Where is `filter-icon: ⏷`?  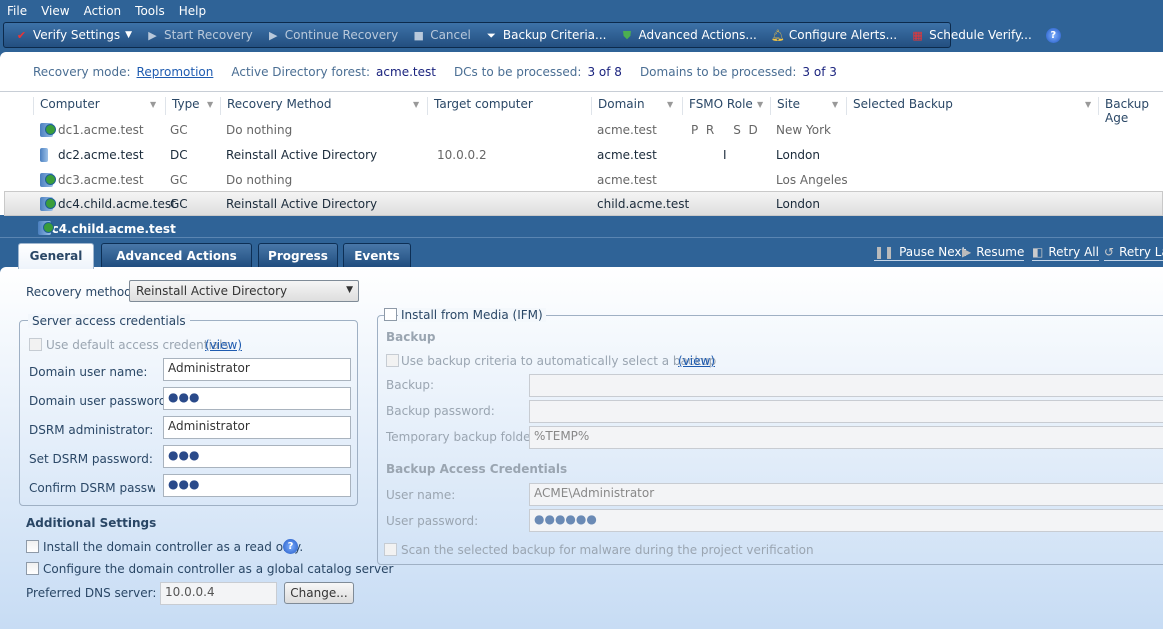 filter-icon: ⏷ is located at coordinates (491, 35).